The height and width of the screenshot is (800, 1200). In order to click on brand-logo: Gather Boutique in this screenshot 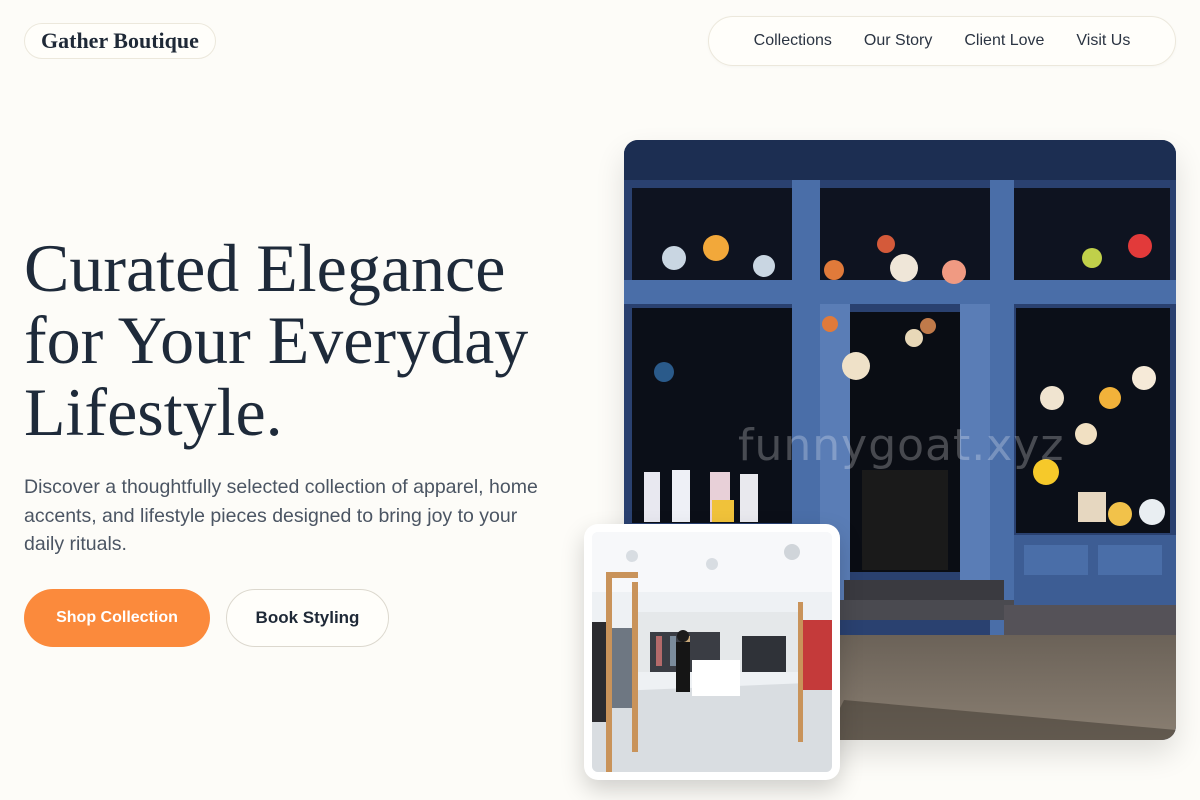, I will do `click(120, 41)`.